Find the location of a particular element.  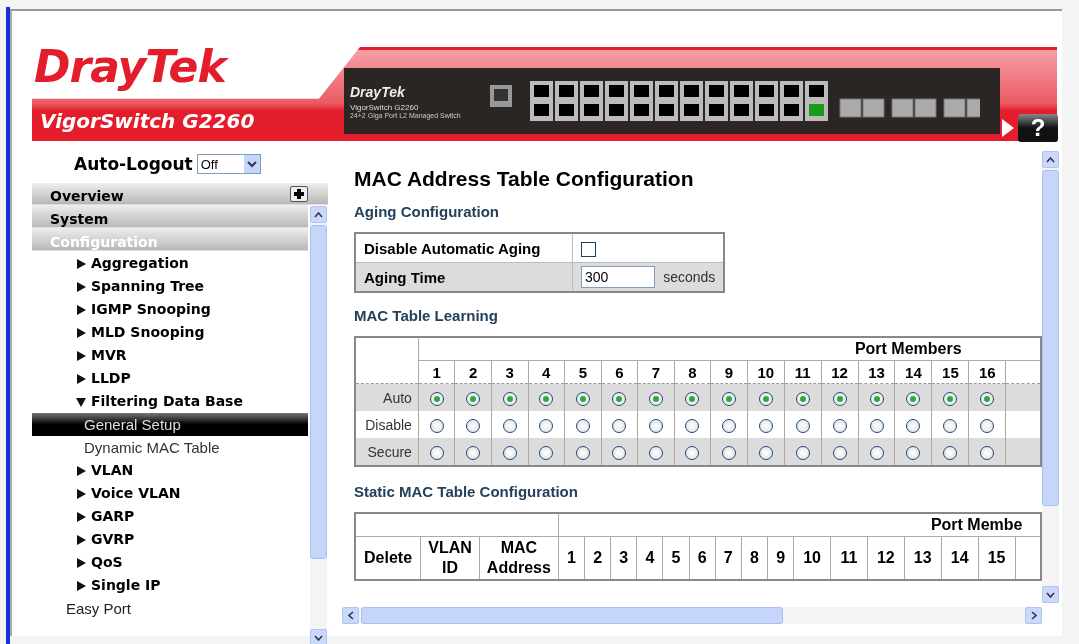

checkbox is located at coordinates (588, 249).